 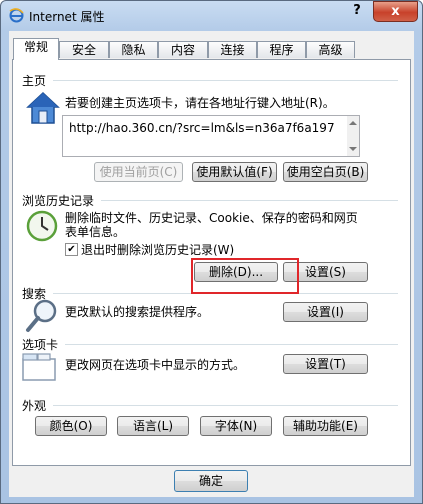 What do you see at coordinates (157, 249) in the screenshot?
I see `delete-on-exit-label: 退出时删除浏览历史记录(W)` at bounding box center [157, 249].